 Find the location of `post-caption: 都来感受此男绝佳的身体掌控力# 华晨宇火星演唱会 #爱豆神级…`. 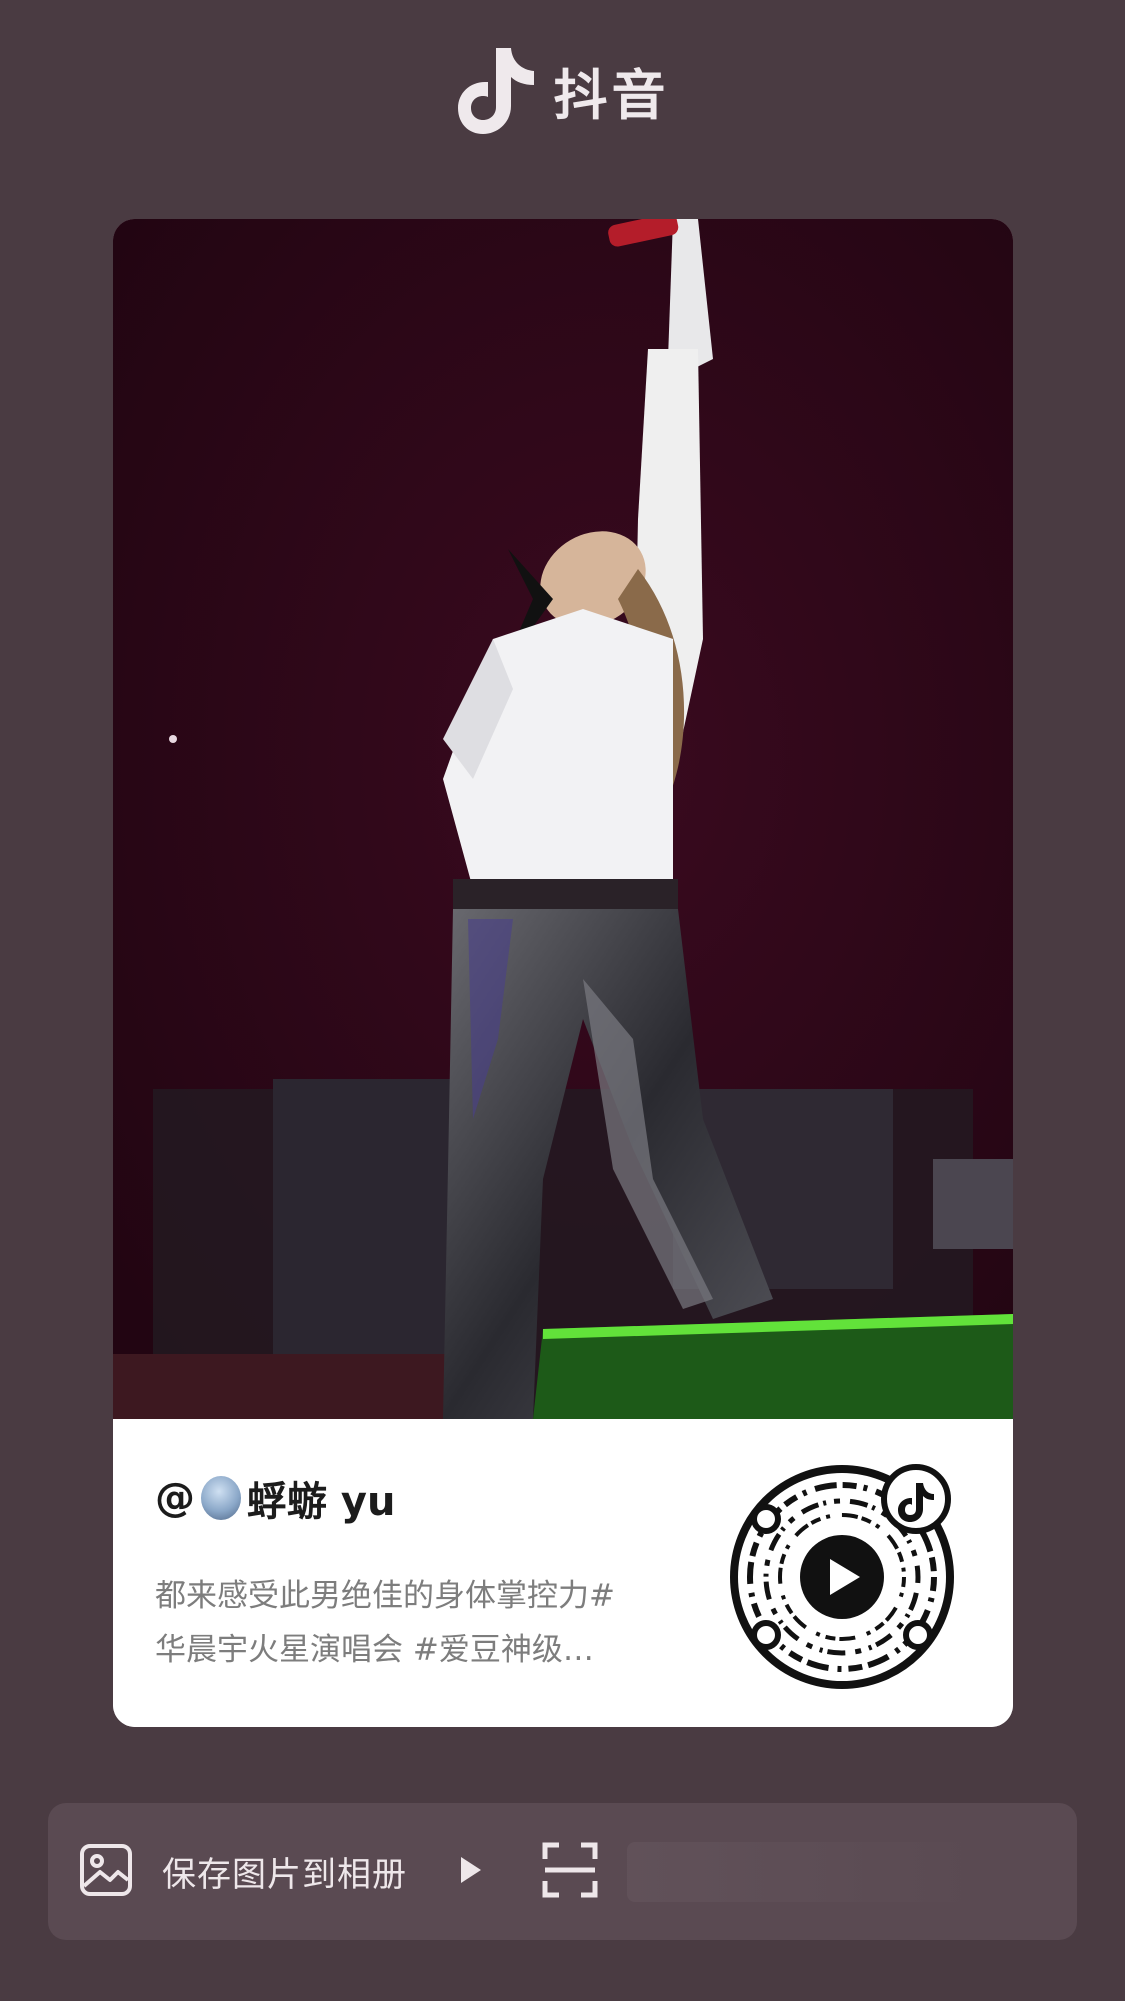

post-caption: 都来感受此男绝佳的身体掌控力# 华晨宇火星演唱会 #爱豆神级… is located at coordinates (425, 1623).